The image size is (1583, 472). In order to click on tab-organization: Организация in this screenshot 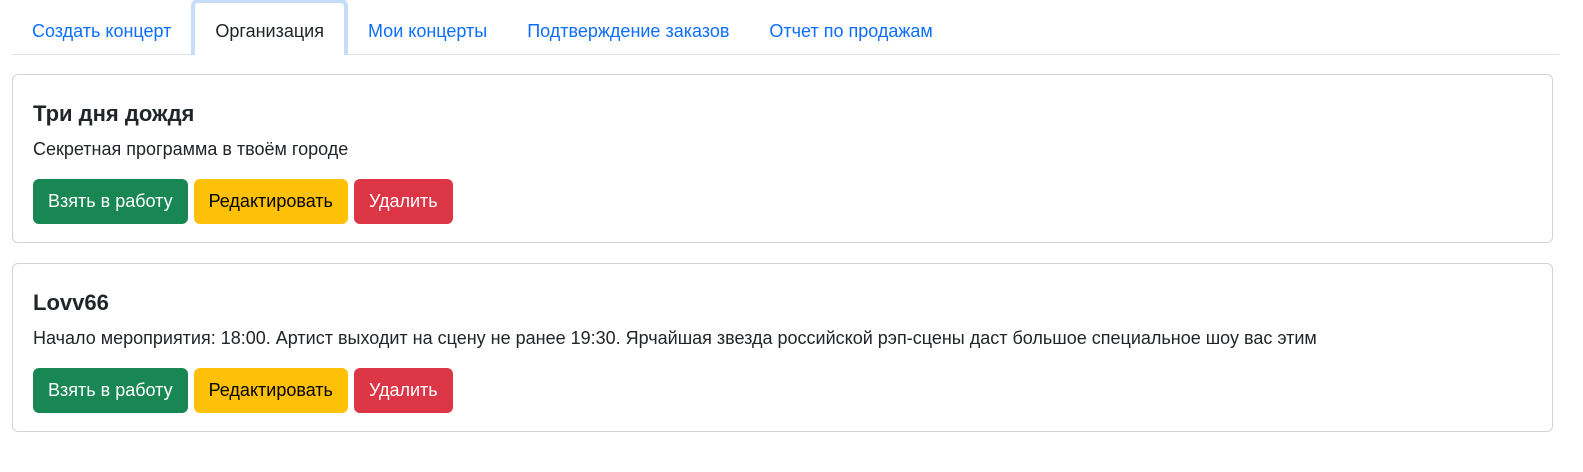, I will do `click(269, 27)`.